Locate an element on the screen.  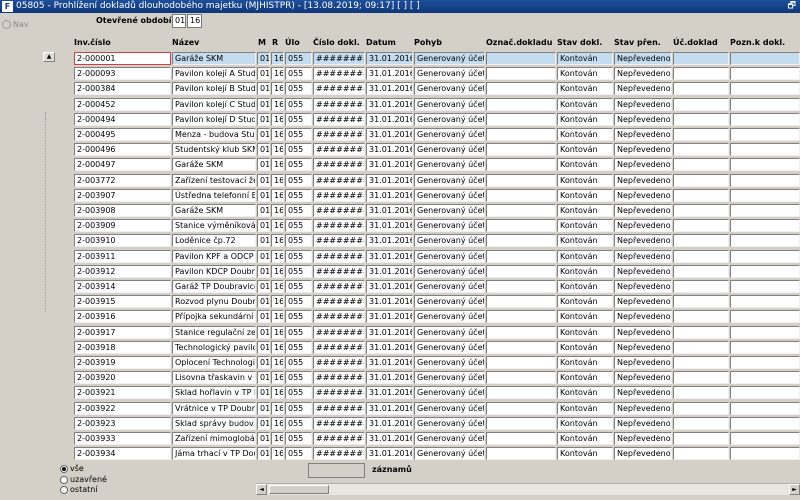
cell-name: Studentský klub SKM is located at coordinates (214, 150).